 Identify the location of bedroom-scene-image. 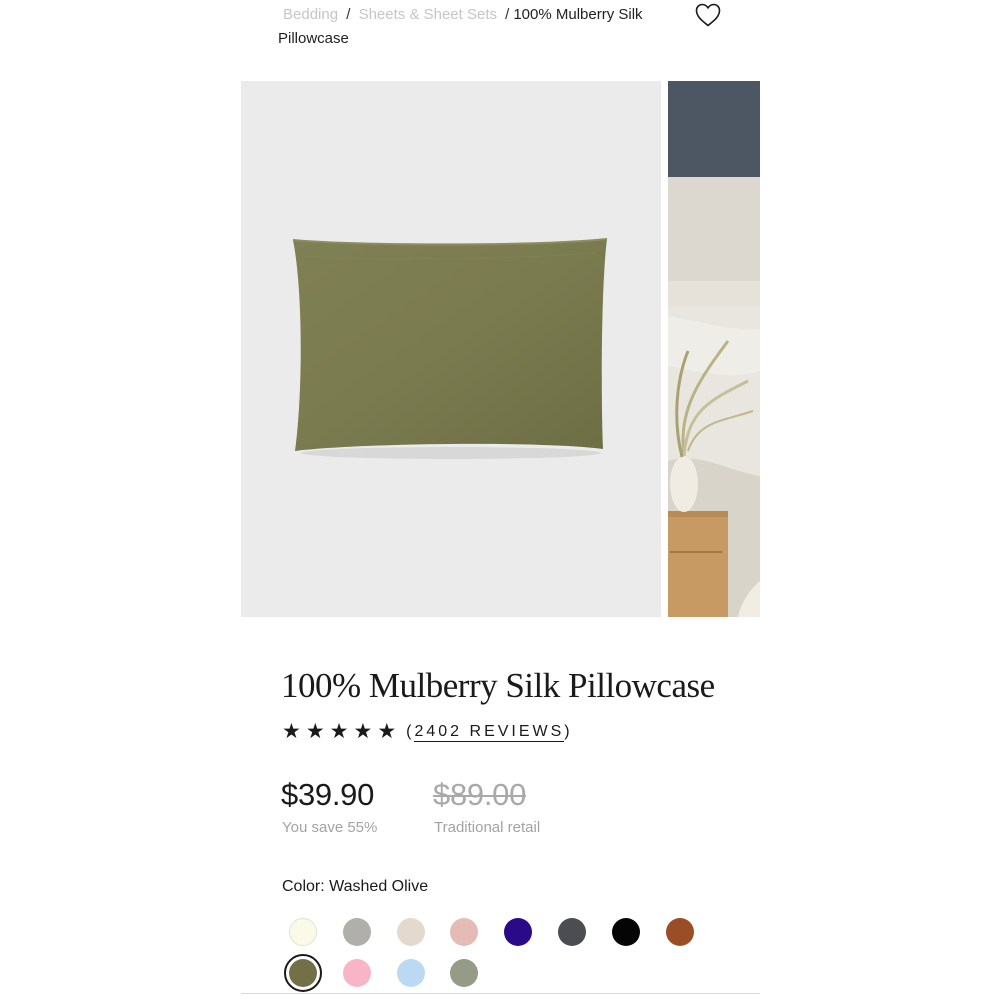
(714, 349).